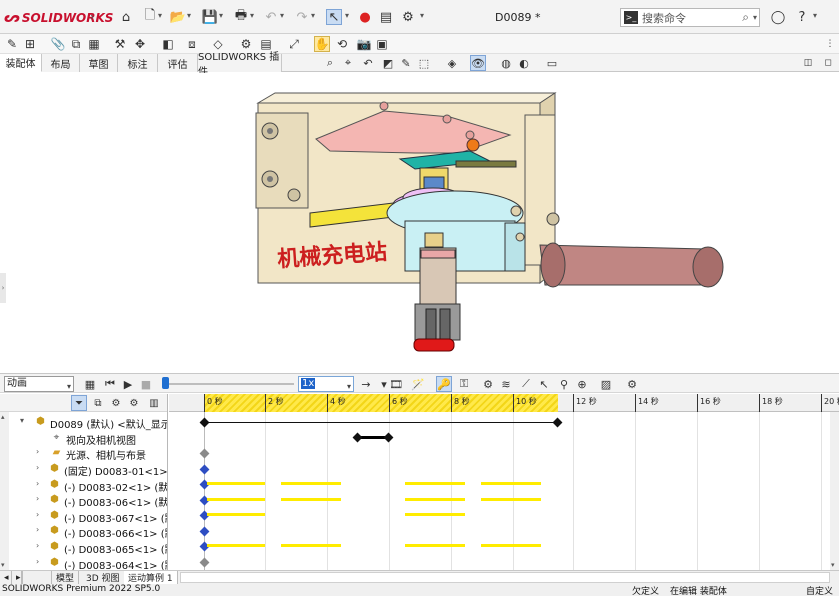 The height and width of the screenshot is (596, 839). Describe the element at coordinates (334, 17) in the screenshot. I see `select-arrow-icon: ↖` at that location.